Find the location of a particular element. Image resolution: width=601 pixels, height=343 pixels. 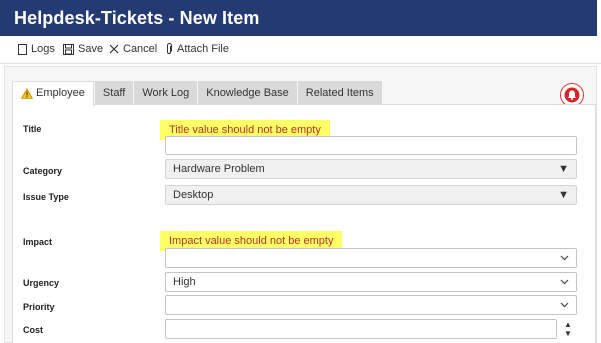

tab-label: Staff is located at coordinates (114, 93).